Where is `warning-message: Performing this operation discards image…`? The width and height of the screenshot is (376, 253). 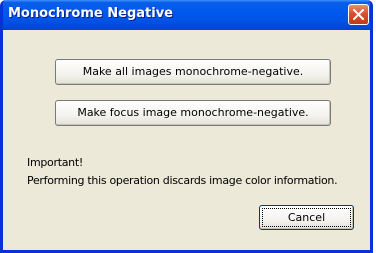
warning-message: Performing this operation discards image… is located at coordinates (182, 180).